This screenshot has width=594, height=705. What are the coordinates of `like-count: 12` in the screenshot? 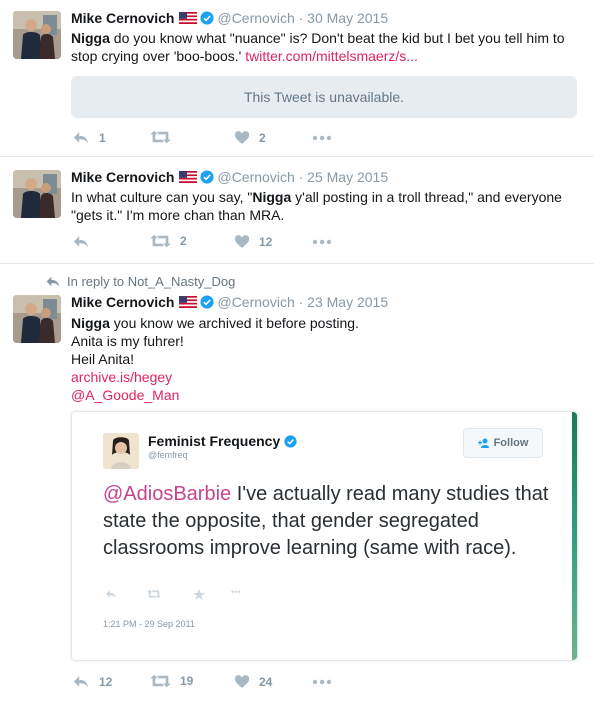 It's located at (266, 241).